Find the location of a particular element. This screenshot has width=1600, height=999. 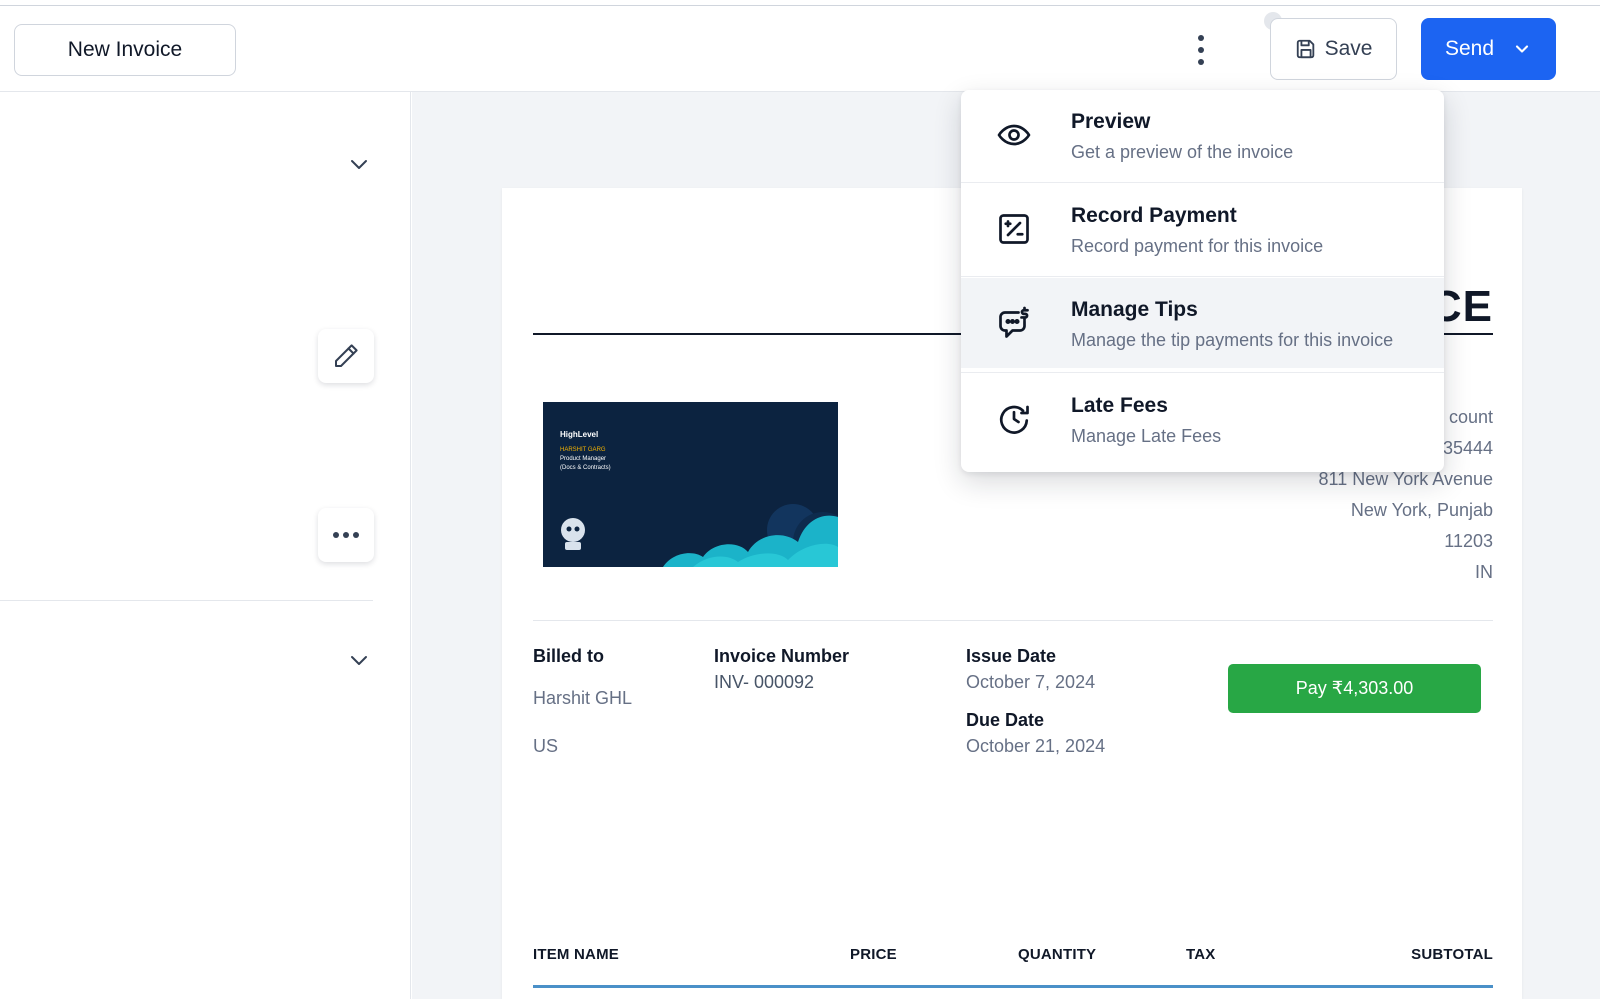

table-header-rule is located at coordinates (1013, 986).